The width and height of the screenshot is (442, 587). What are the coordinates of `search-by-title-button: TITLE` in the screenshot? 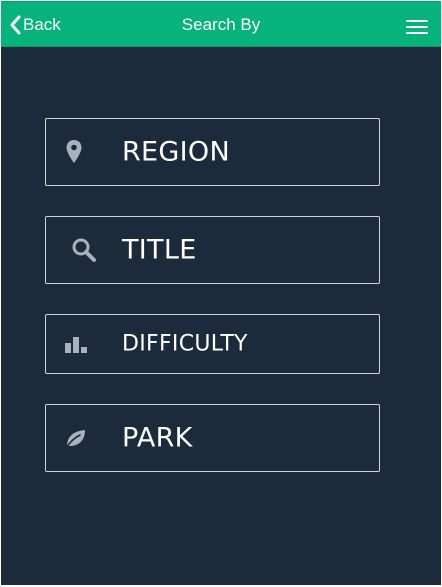 It's located at (212, 250).